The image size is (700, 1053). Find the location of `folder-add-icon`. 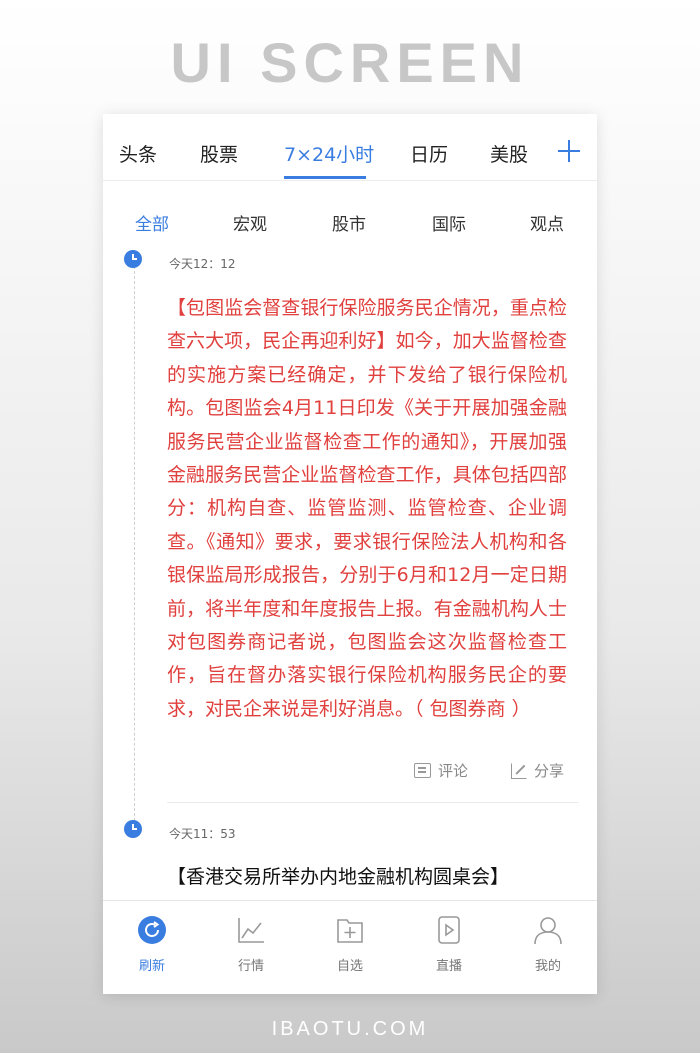

folder-add-icon is located at coordinates (350, 931).